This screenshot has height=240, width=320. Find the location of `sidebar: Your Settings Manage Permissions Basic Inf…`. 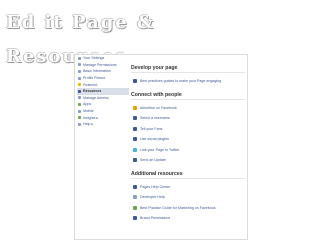

sidebar: Your Settings Manage Permissions Basic Inf… is located at coordinates (103, 147).